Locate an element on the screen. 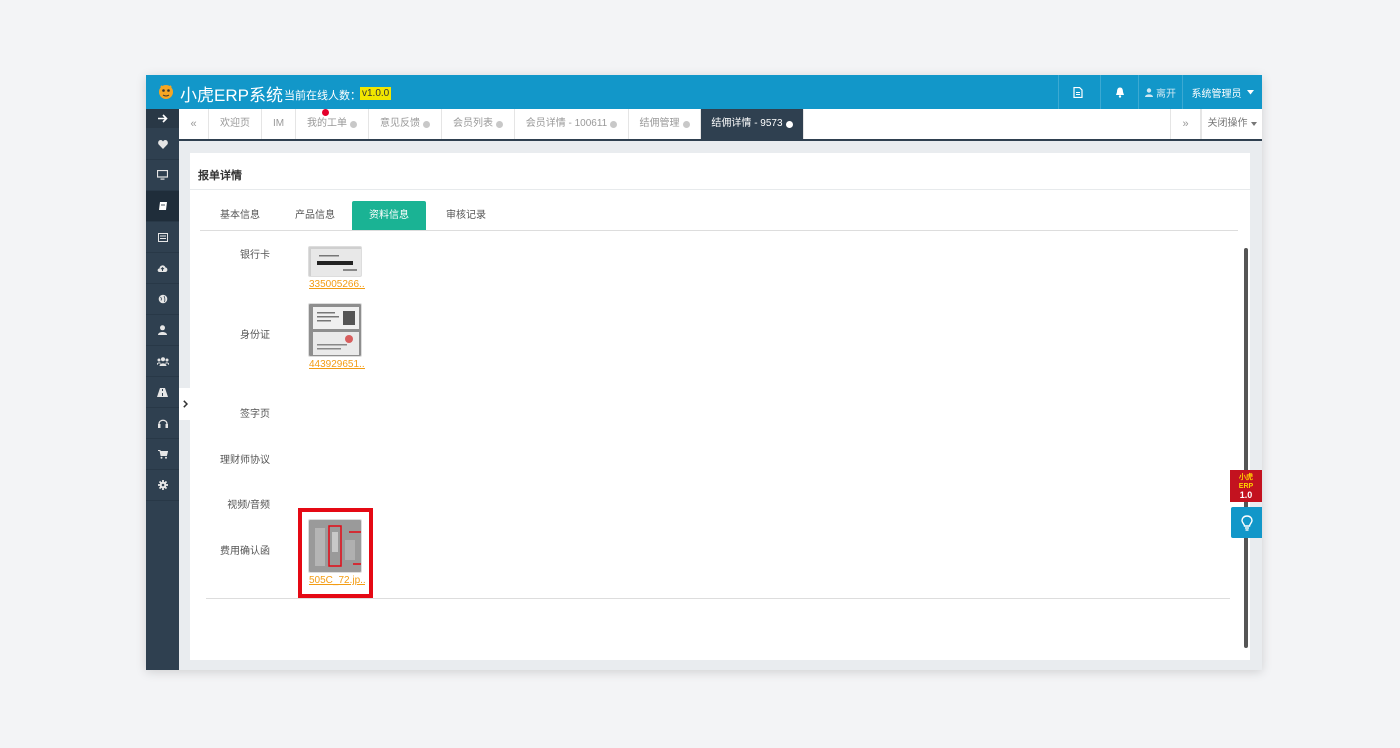 Image resolution: width=1400 pixels, height=748 pixels. arrow-right-icon is located at coordinates (162, 118).